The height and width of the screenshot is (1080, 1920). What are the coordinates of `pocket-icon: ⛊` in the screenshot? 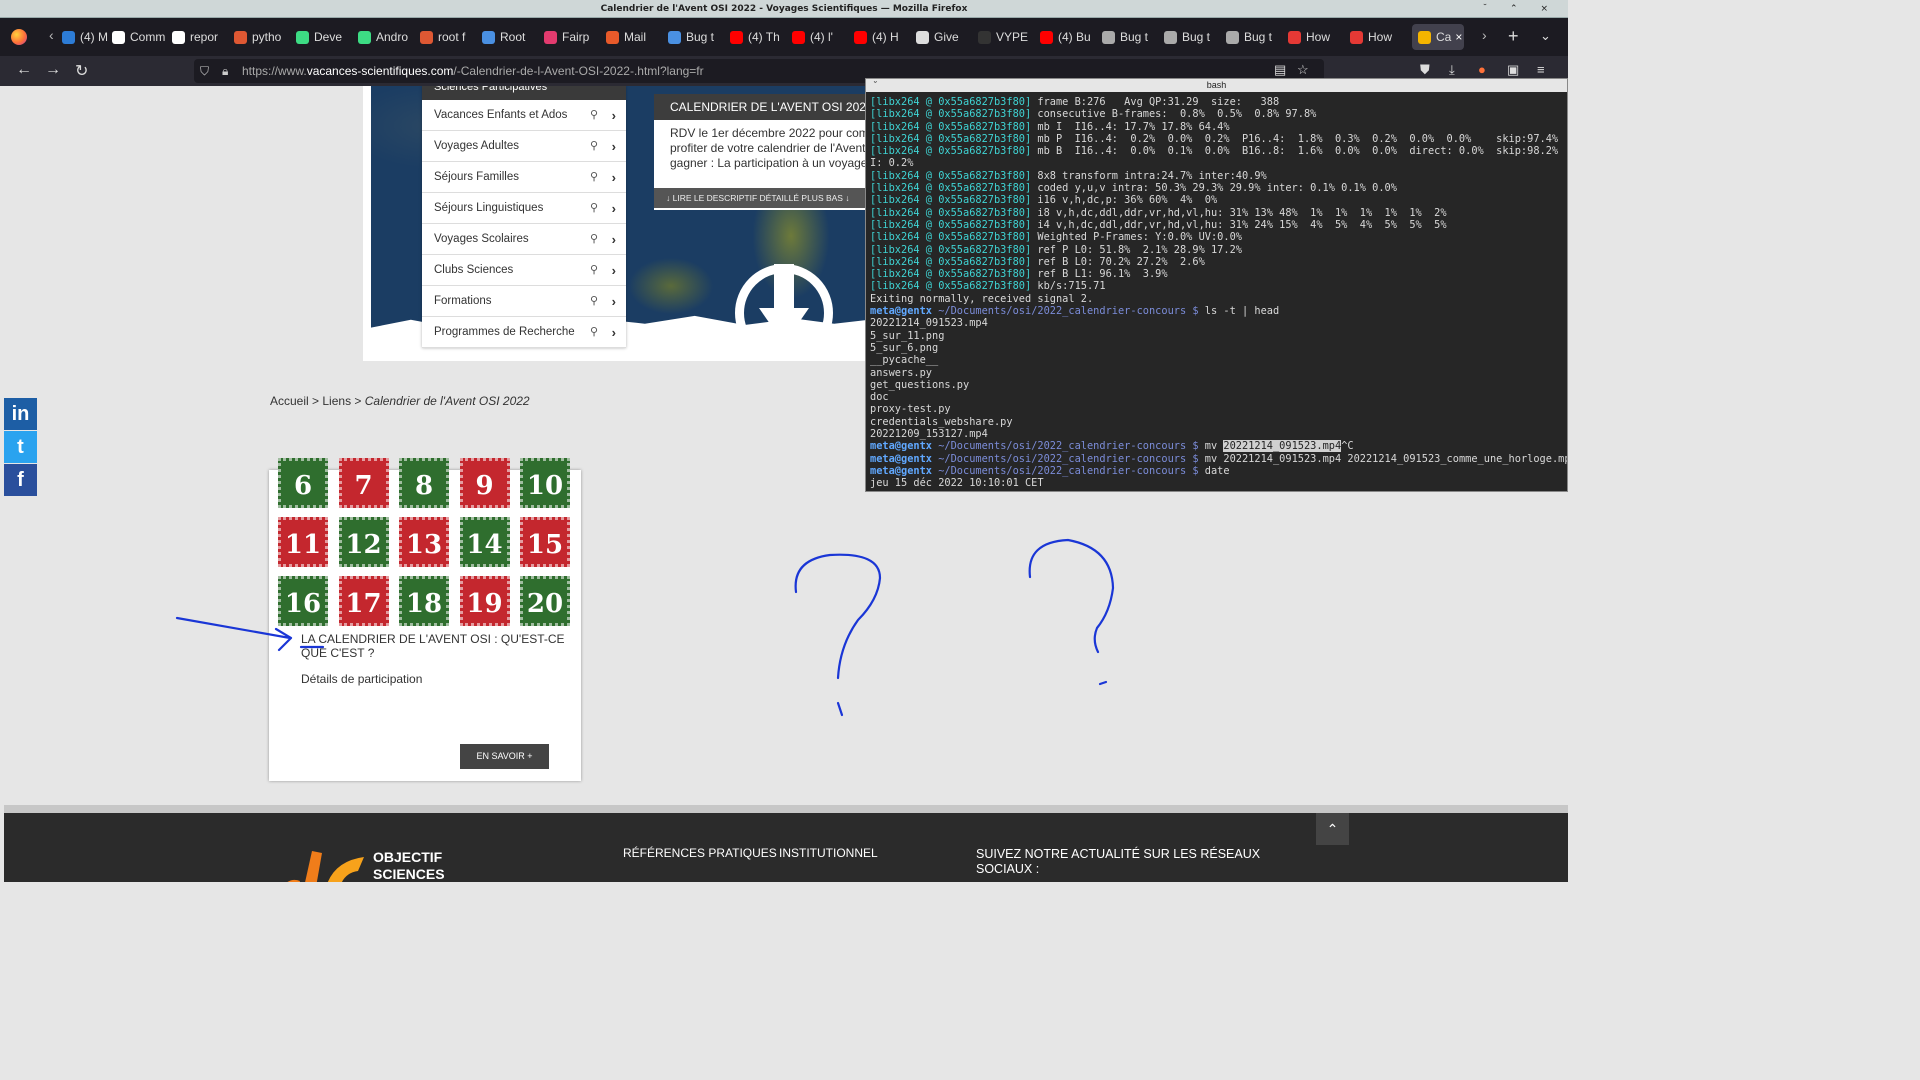 It's located at (1425, 70).